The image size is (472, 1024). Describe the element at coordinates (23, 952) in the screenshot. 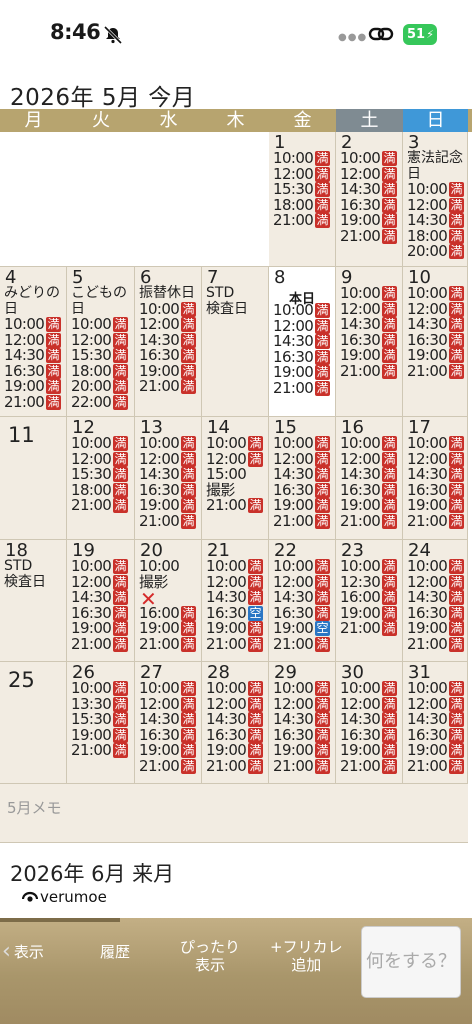

I see `back-button: ‹ 表示` at that location.